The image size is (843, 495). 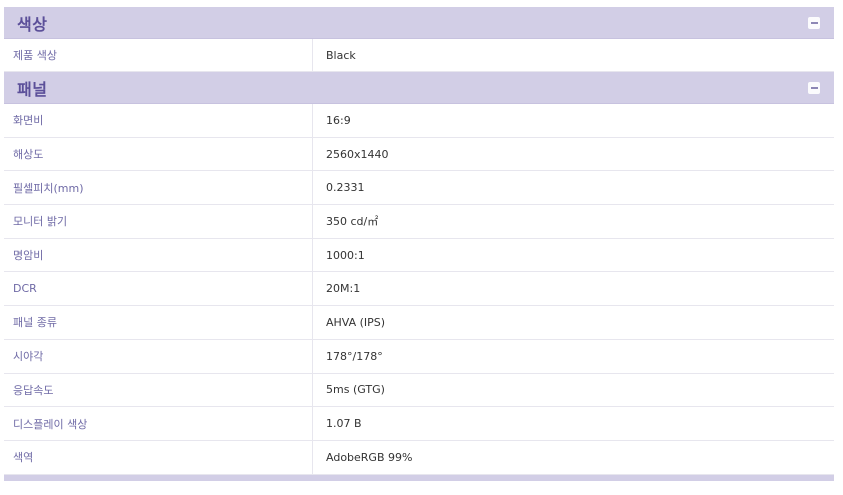 I want to click on section-title: 색상, so click(x=32, y=24).